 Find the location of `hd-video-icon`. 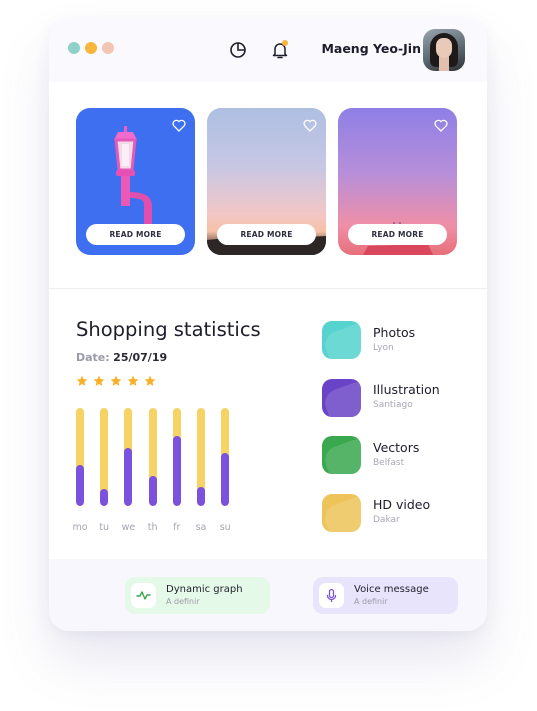

hd-video-icon is located at coordinates (341, 513).